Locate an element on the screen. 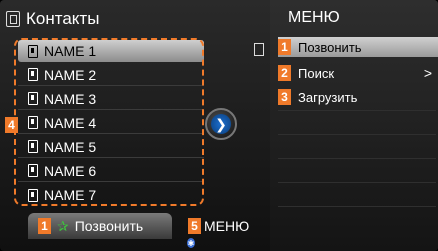 This screenshot has width=438, height=251. contact-row: NAME 7 is located at coordinates (111, 195).